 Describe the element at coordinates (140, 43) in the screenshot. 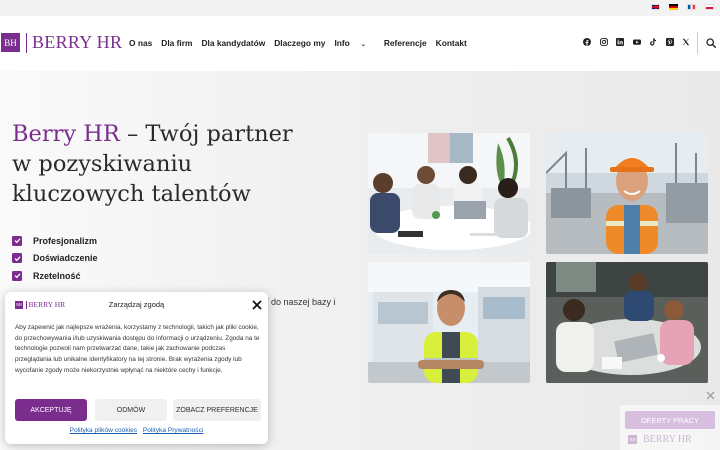

I see `nav-item-o-nas: O nas` at that location.